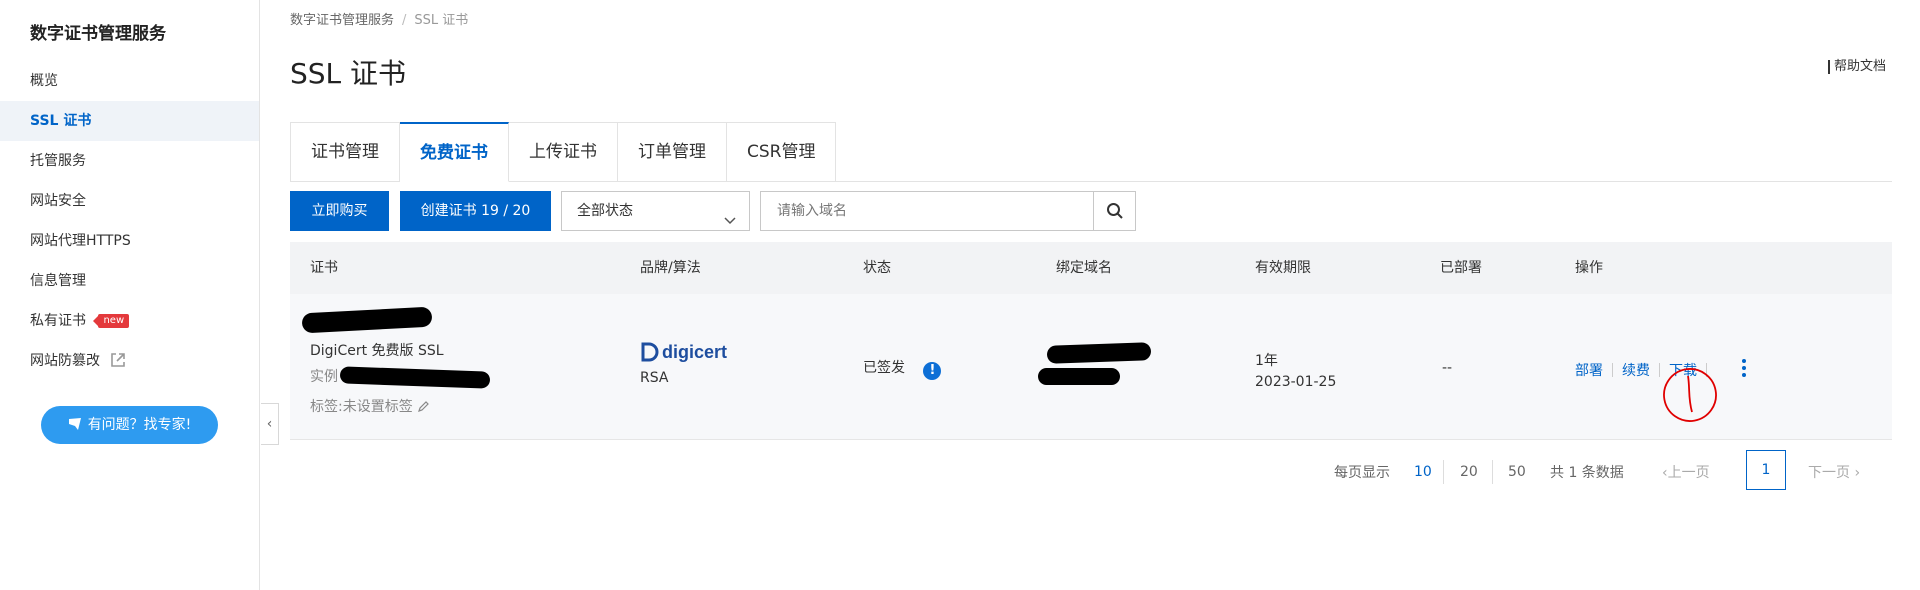 The image size is (1920, 590). What do you see at coordinates (58, 161) in the screenshot?
I see `sidebar-item-label: 托管服务` at bounding box center [58, 161].